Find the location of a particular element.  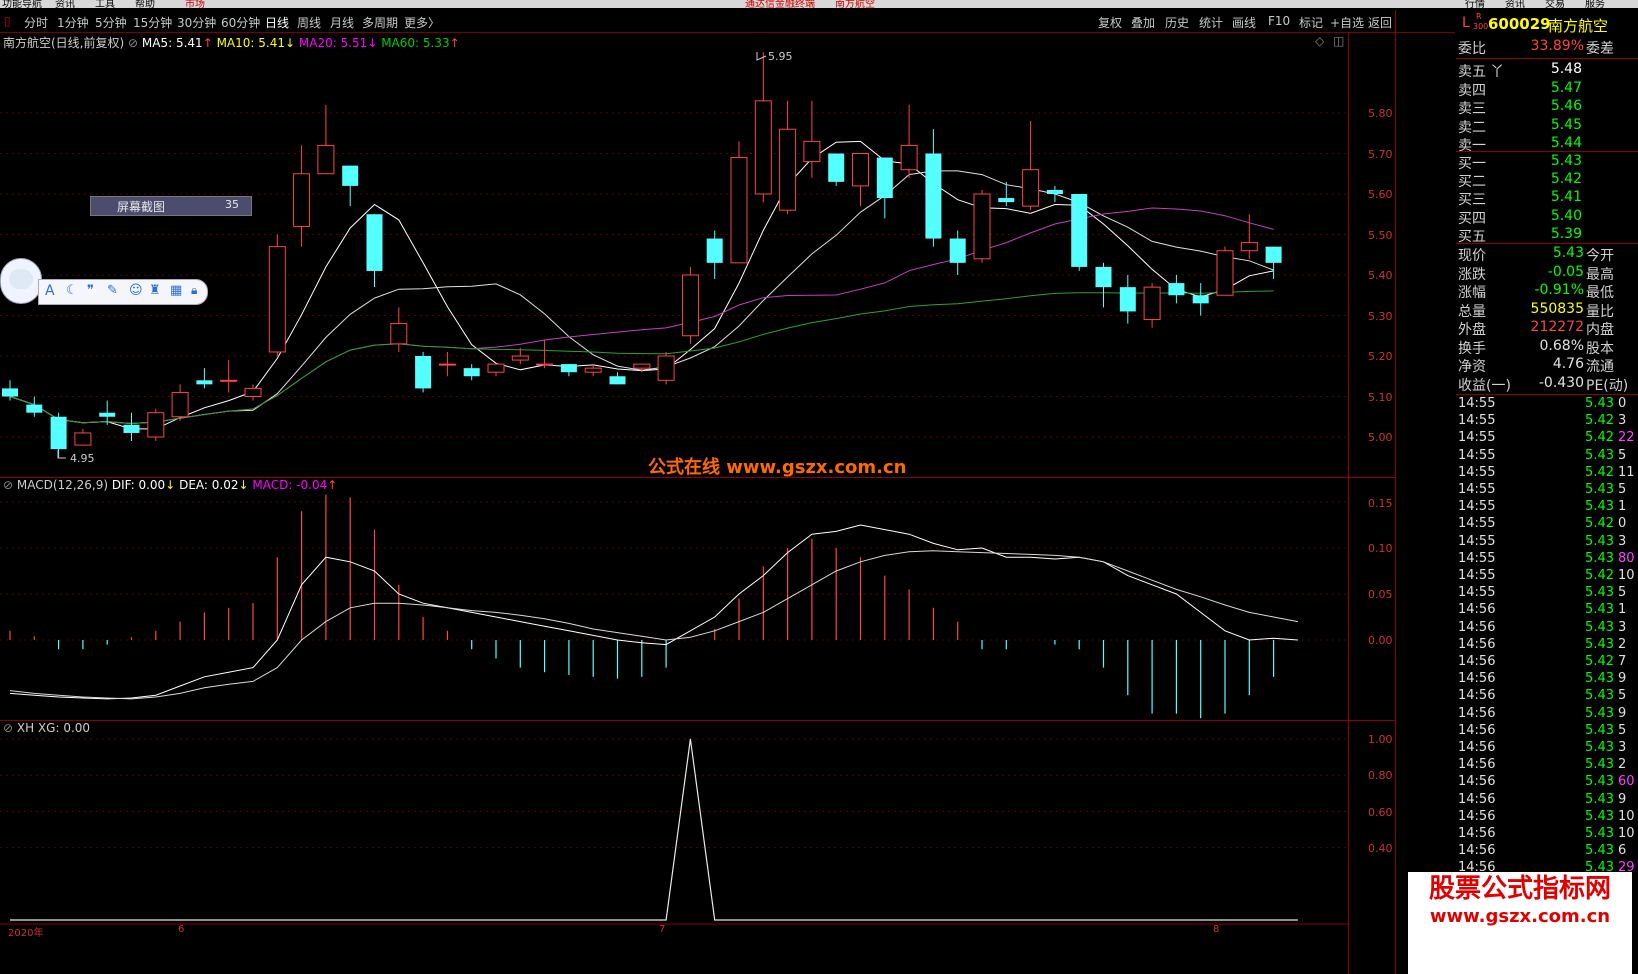

tick-volume: 10 is located at coordinates (1626, 816).